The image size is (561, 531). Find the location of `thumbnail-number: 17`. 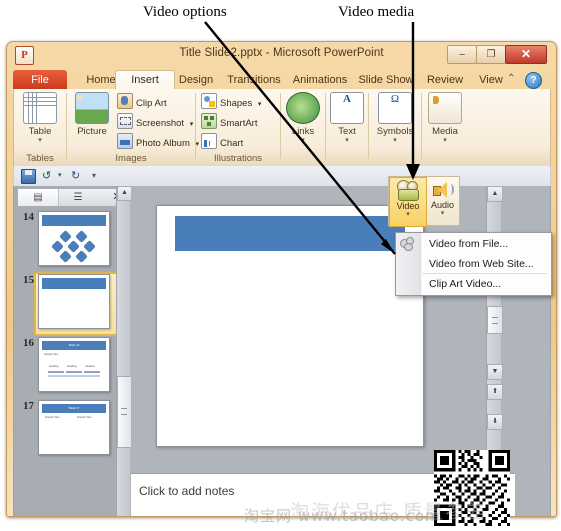

thumbnail-number: 17 is located at coordinates (28, 406).